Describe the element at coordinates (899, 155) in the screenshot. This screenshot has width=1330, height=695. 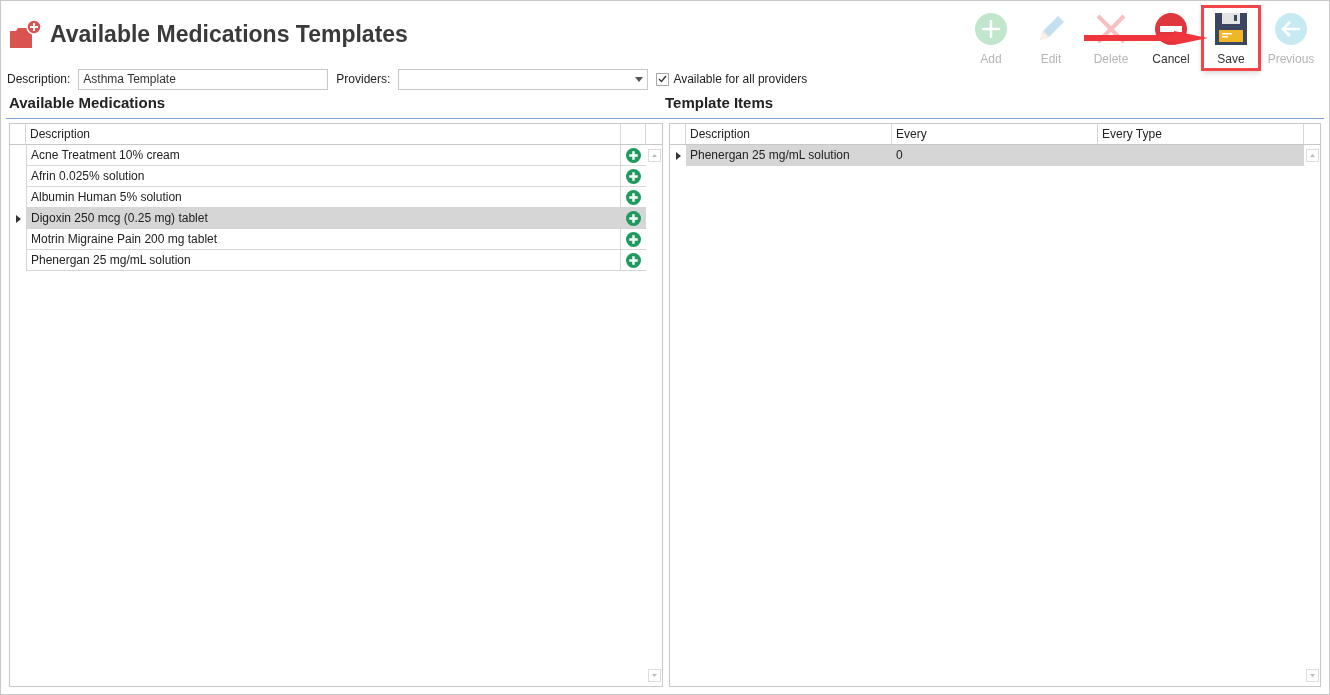
I see `table-cell-text: 0` at that location.